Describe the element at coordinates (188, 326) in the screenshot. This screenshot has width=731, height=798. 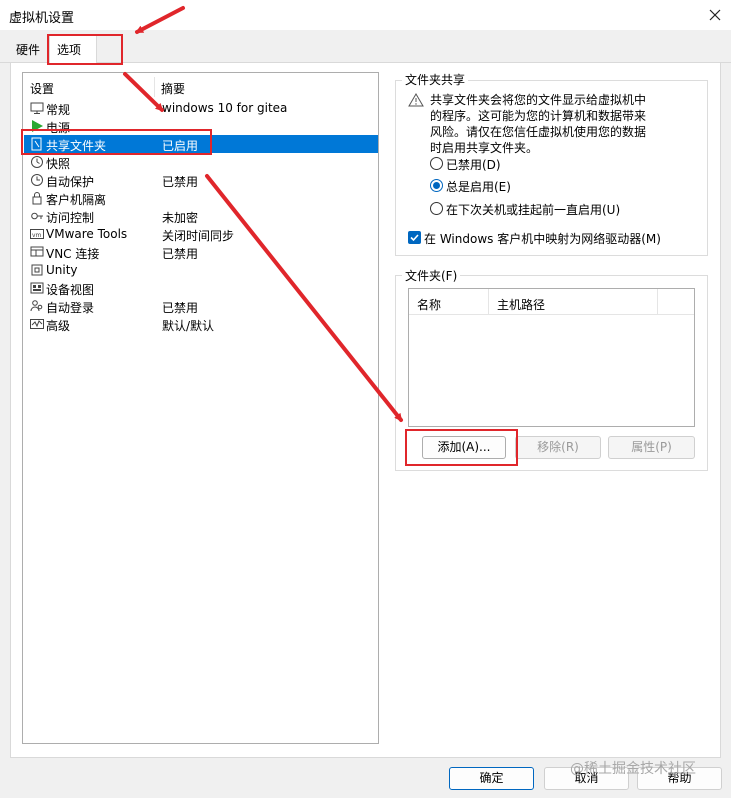
I see `settings-row-summary: 默认/默认` at that location.